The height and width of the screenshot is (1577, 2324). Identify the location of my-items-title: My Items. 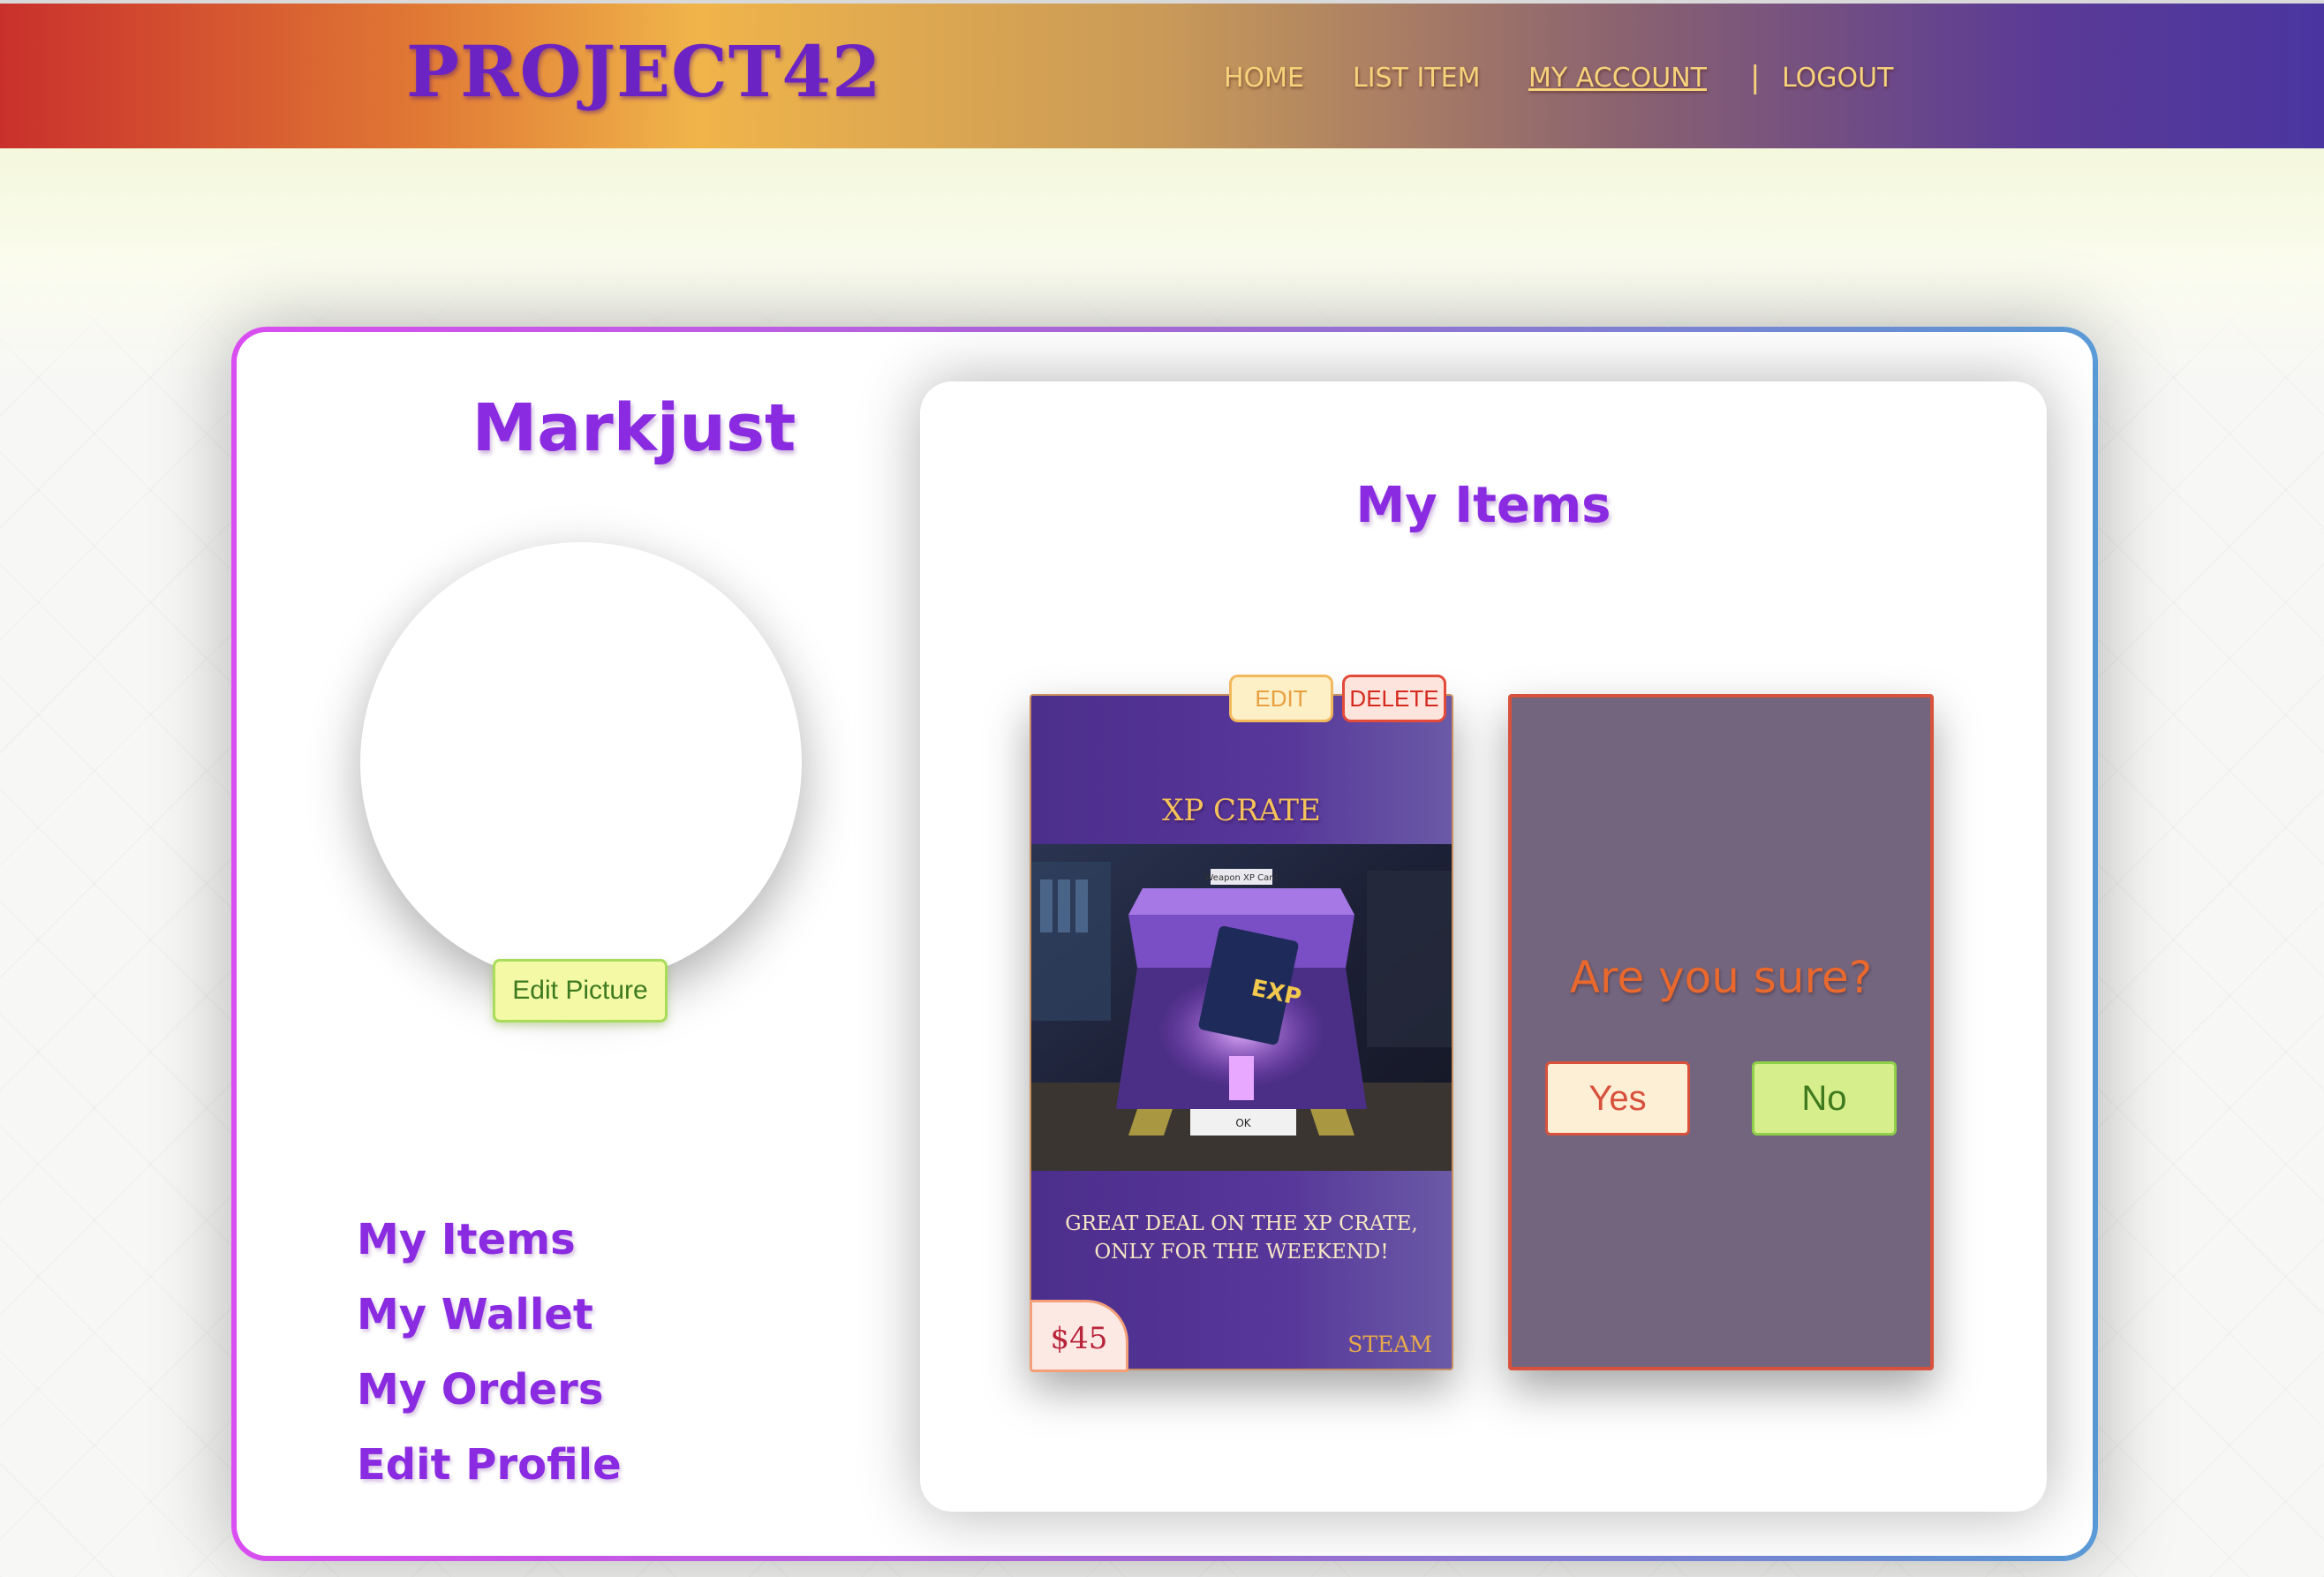
(1483, 505).